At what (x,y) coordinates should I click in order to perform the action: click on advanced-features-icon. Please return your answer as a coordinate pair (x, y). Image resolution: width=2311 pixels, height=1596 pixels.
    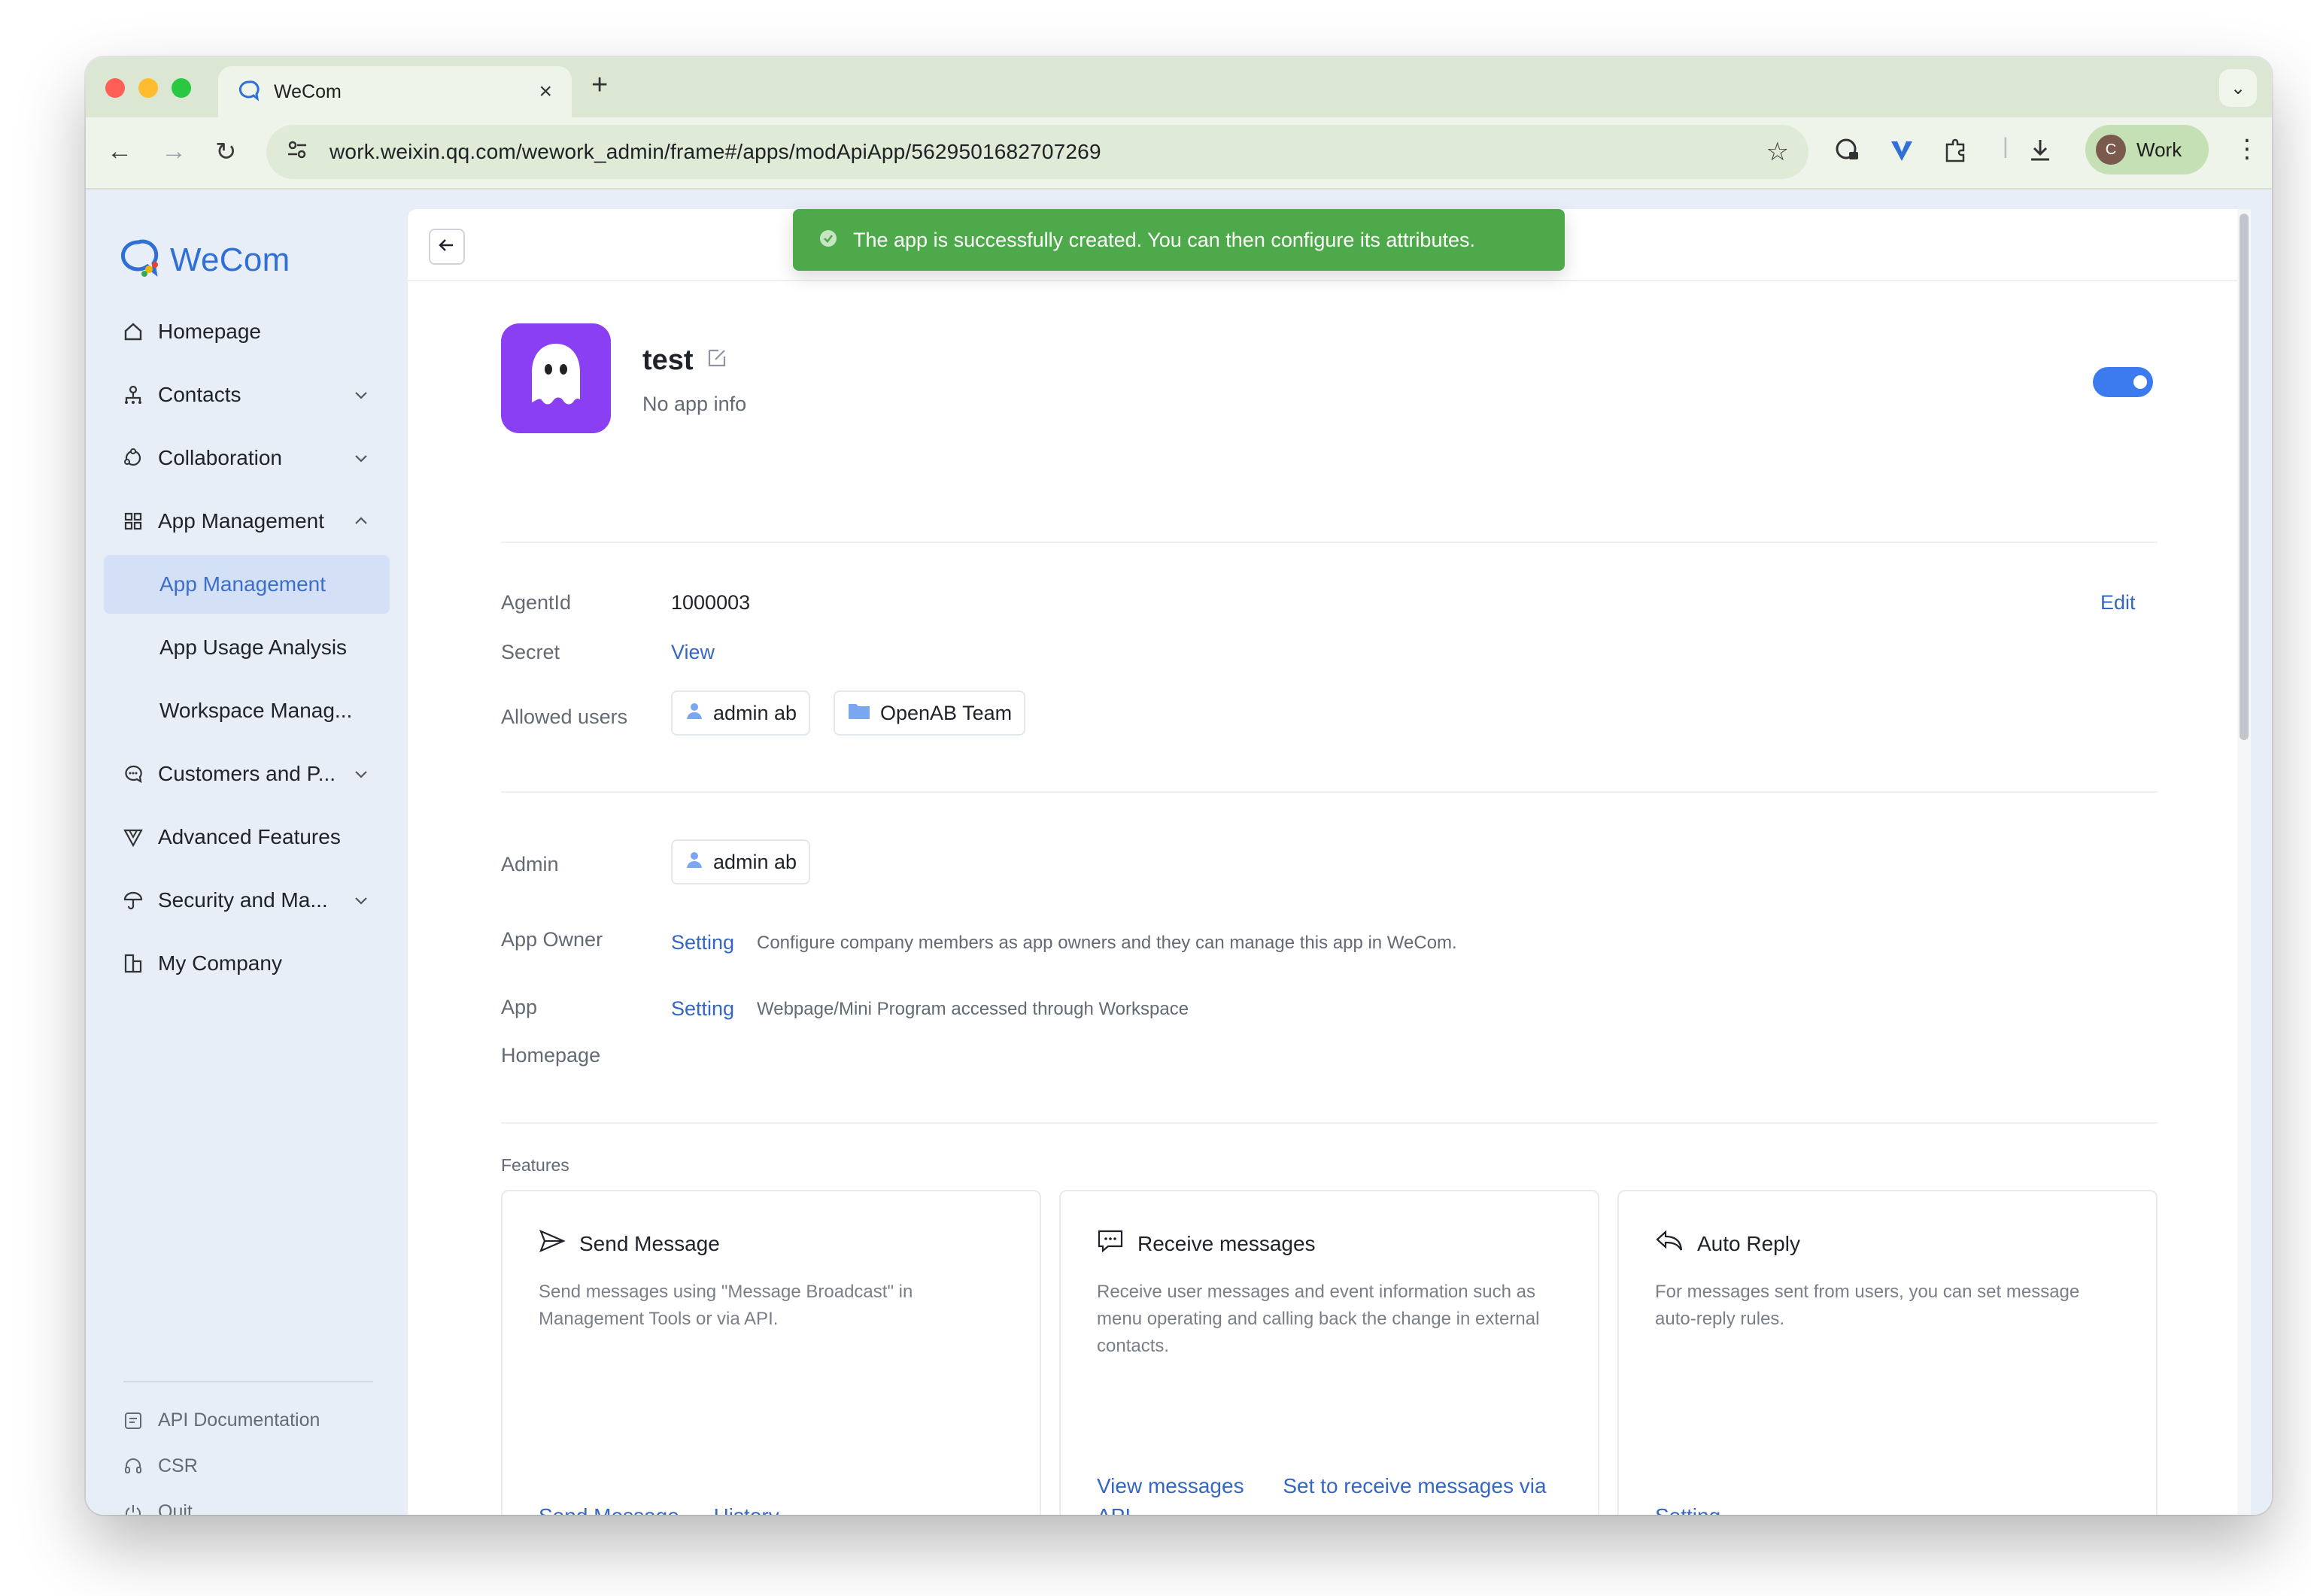
    Looking at the image, I should click on (133, 837).